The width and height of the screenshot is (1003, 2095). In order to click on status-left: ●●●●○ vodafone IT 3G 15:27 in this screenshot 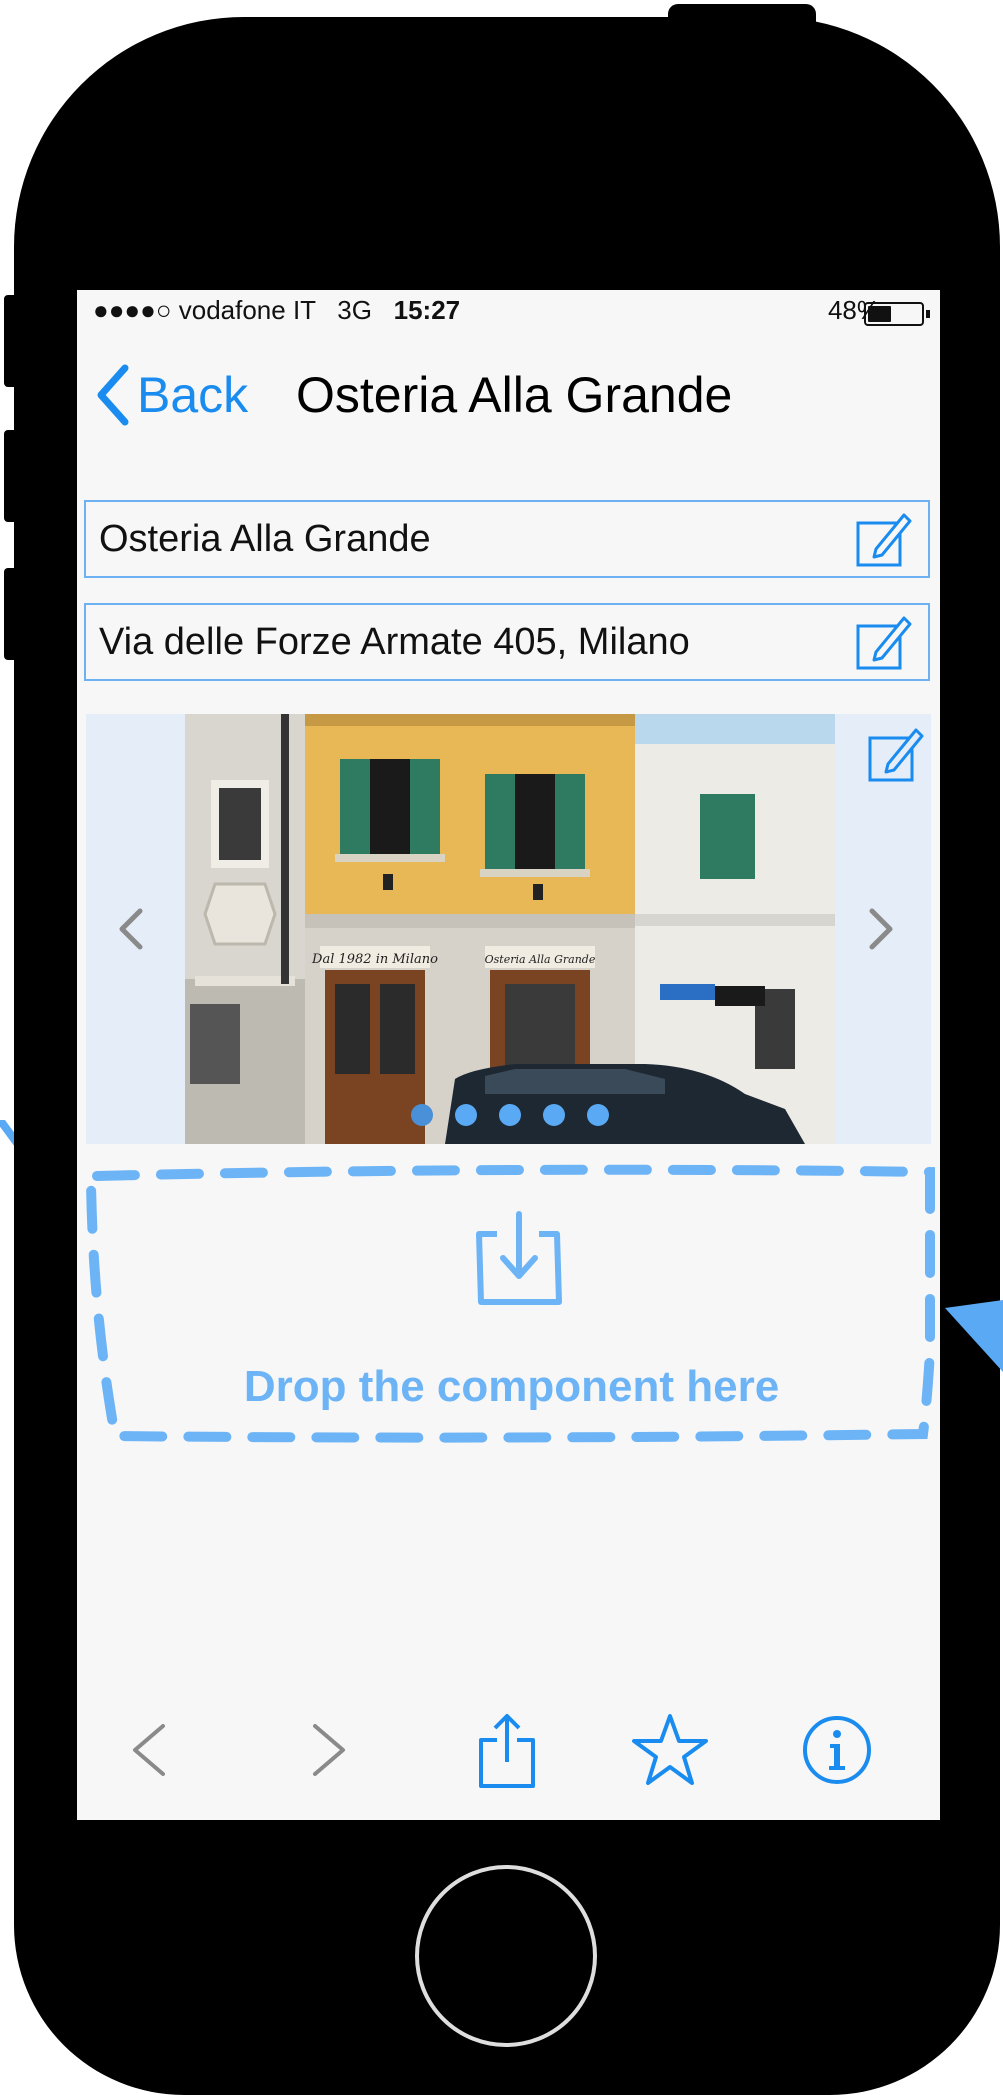, I will do `click(276, 310)`.